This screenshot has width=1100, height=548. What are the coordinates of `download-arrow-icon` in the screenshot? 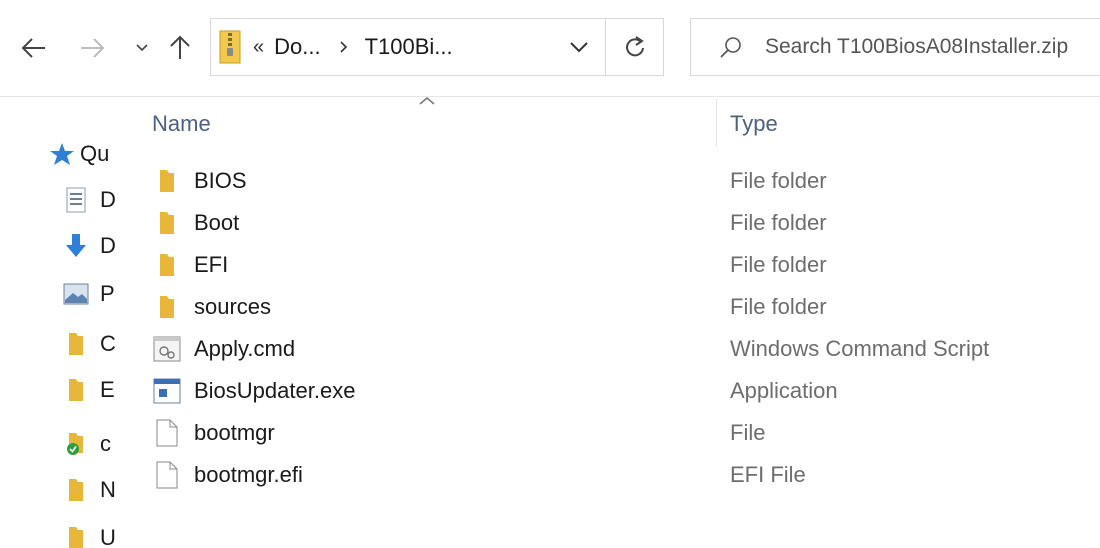 It's located at (76, 246).